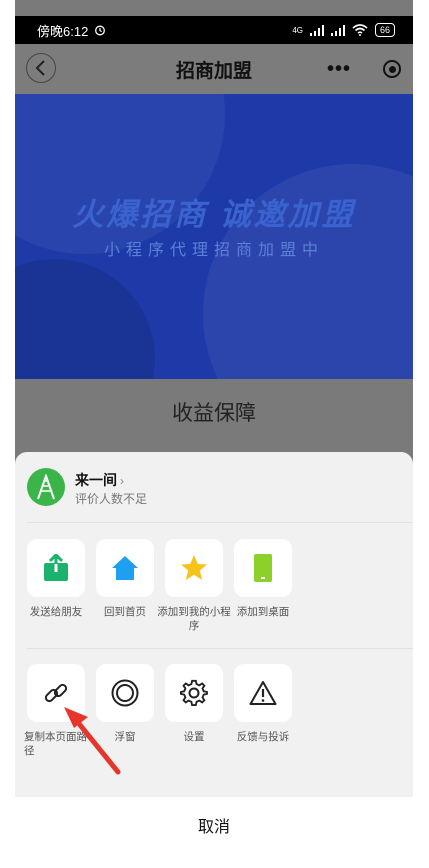 Image resolution: width=429 pixels, height=868 pixels. Describe the element at coordinates (85, 319) in the screenshot. I see `banner-decoration` at that location.